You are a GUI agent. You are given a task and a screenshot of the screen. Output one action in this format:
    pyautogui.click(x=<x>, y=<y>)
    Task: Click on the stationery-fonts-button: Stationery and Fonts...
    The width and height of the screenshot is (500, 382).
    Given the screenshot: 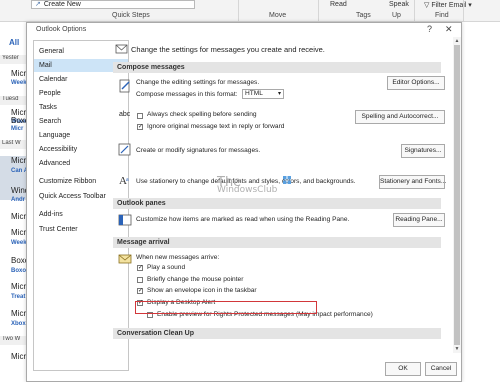 What is the action you would take?
    pyautogui.click(x=412, y=182)
    